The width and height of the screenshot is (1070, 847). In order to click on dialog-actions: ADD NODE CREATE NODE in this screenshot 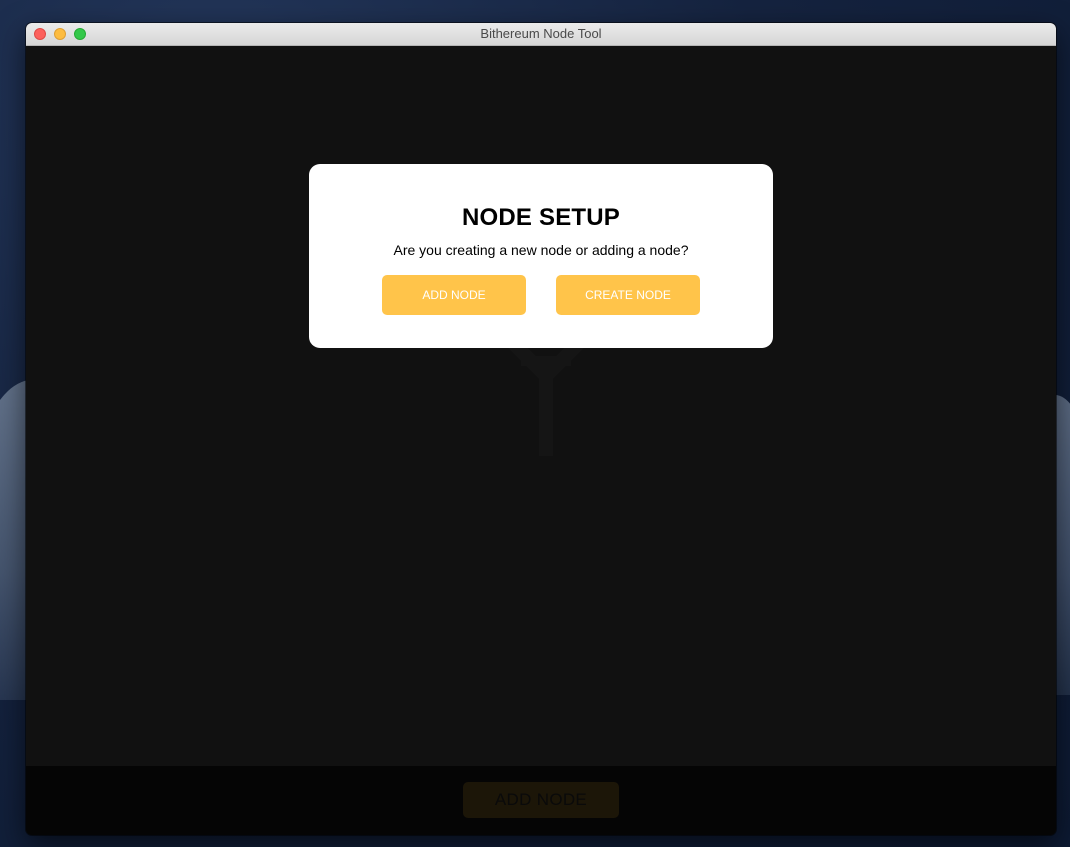, I will do `click(541, 295)`.